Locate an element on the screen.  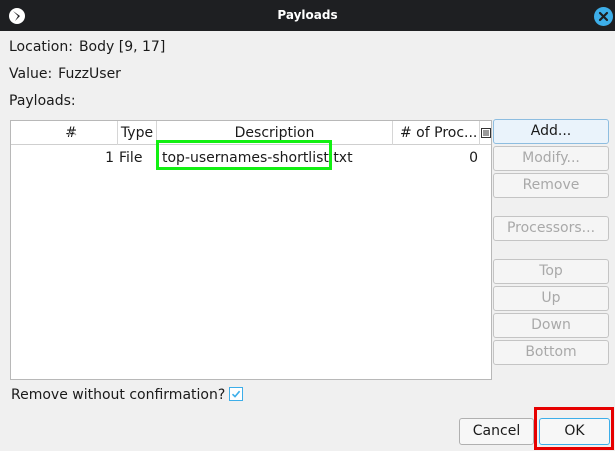
title-bar: Payloads is located at coordinates (307, 15).